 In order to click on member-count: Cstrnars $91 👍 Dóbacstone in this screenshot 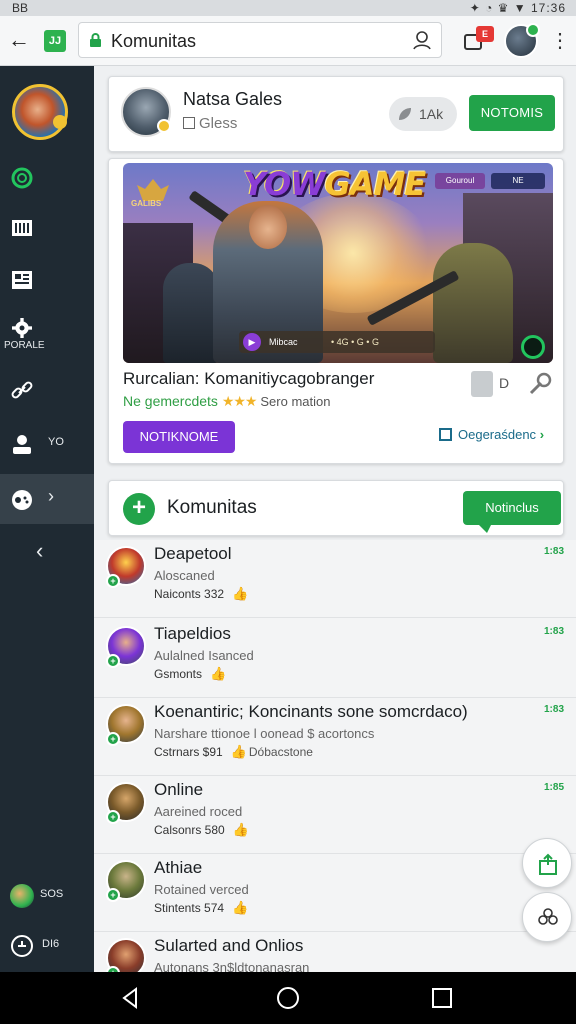, I will do `click(233, 752)`.